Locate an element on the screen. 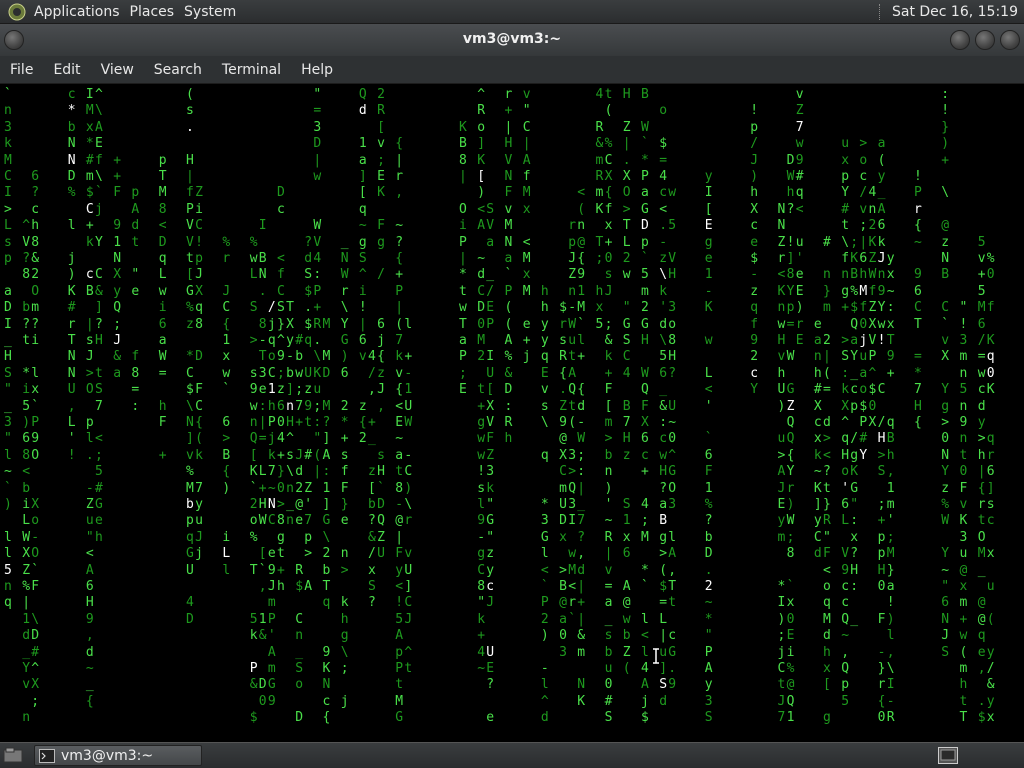 This screenshot has height=768, width=1024. panel-menu-system: System is located at coordinates (213, 12).